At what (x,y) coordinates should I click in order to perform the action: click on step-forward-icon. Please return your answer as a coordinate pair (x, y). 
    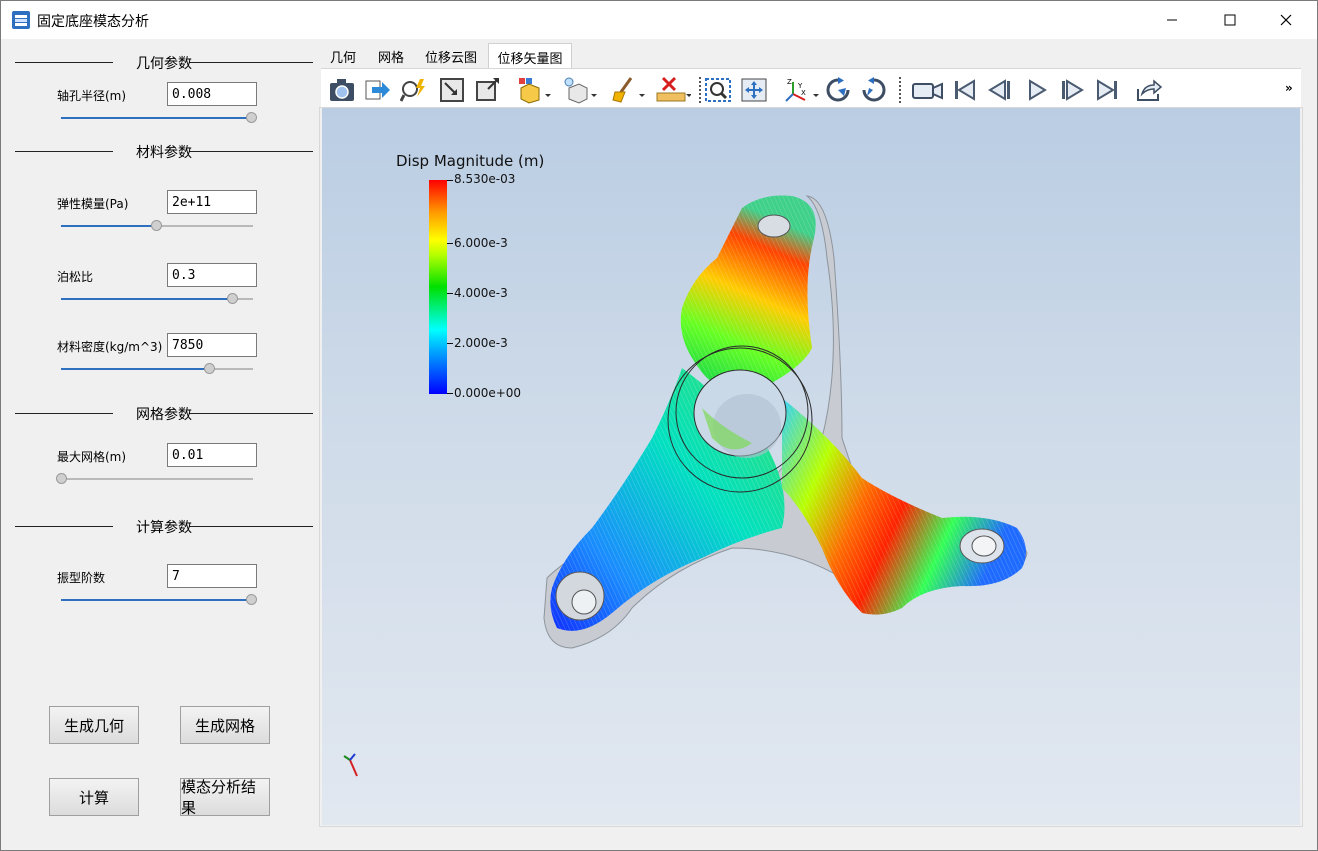
    Looking at the image, I should click on (1073, 90).